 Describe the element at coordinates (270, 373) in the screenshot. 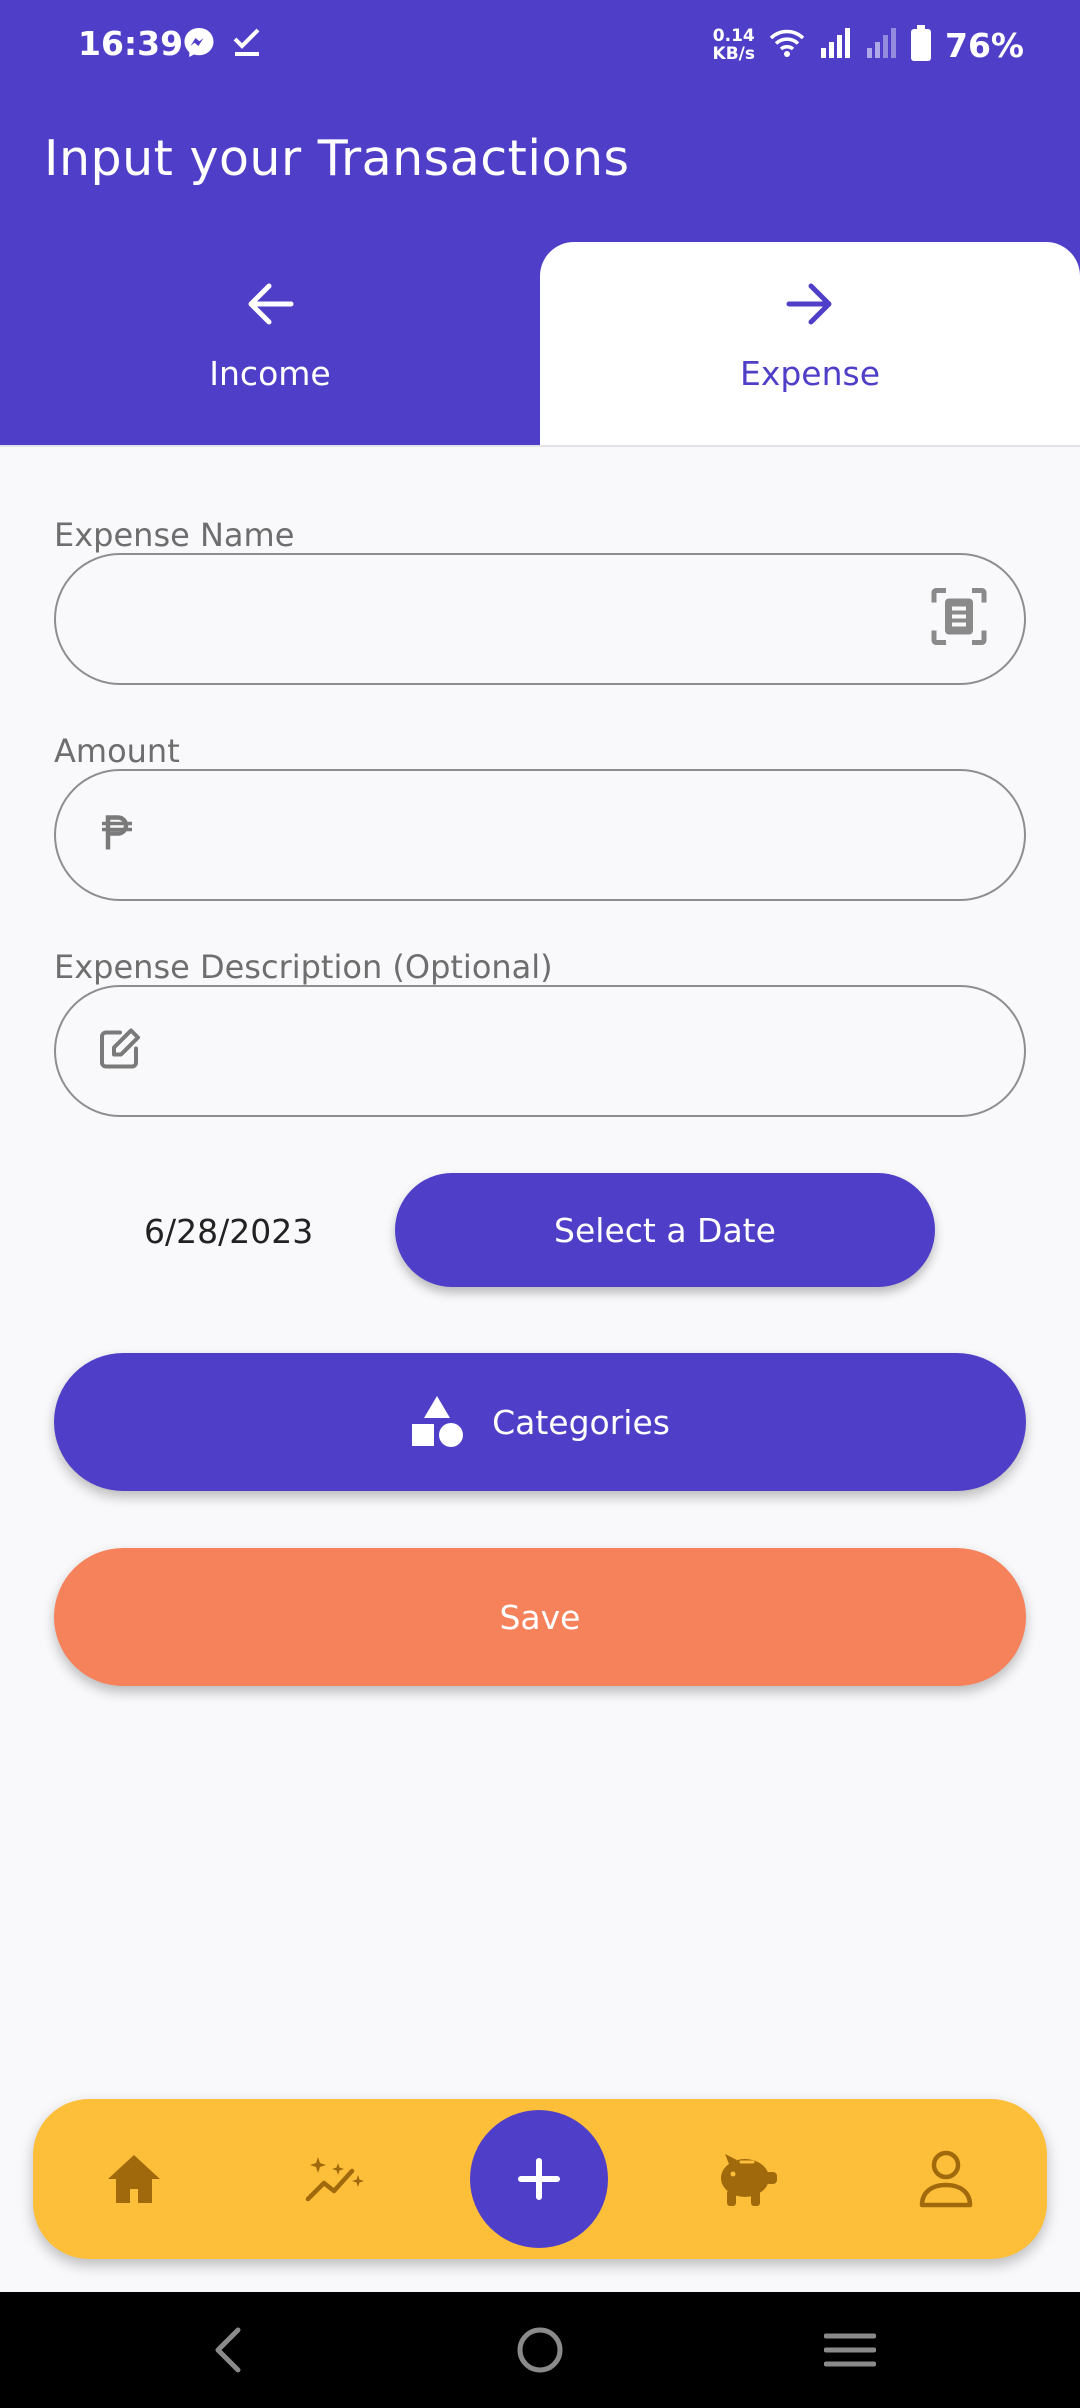

I see `tab-income-label: Income` at that location.